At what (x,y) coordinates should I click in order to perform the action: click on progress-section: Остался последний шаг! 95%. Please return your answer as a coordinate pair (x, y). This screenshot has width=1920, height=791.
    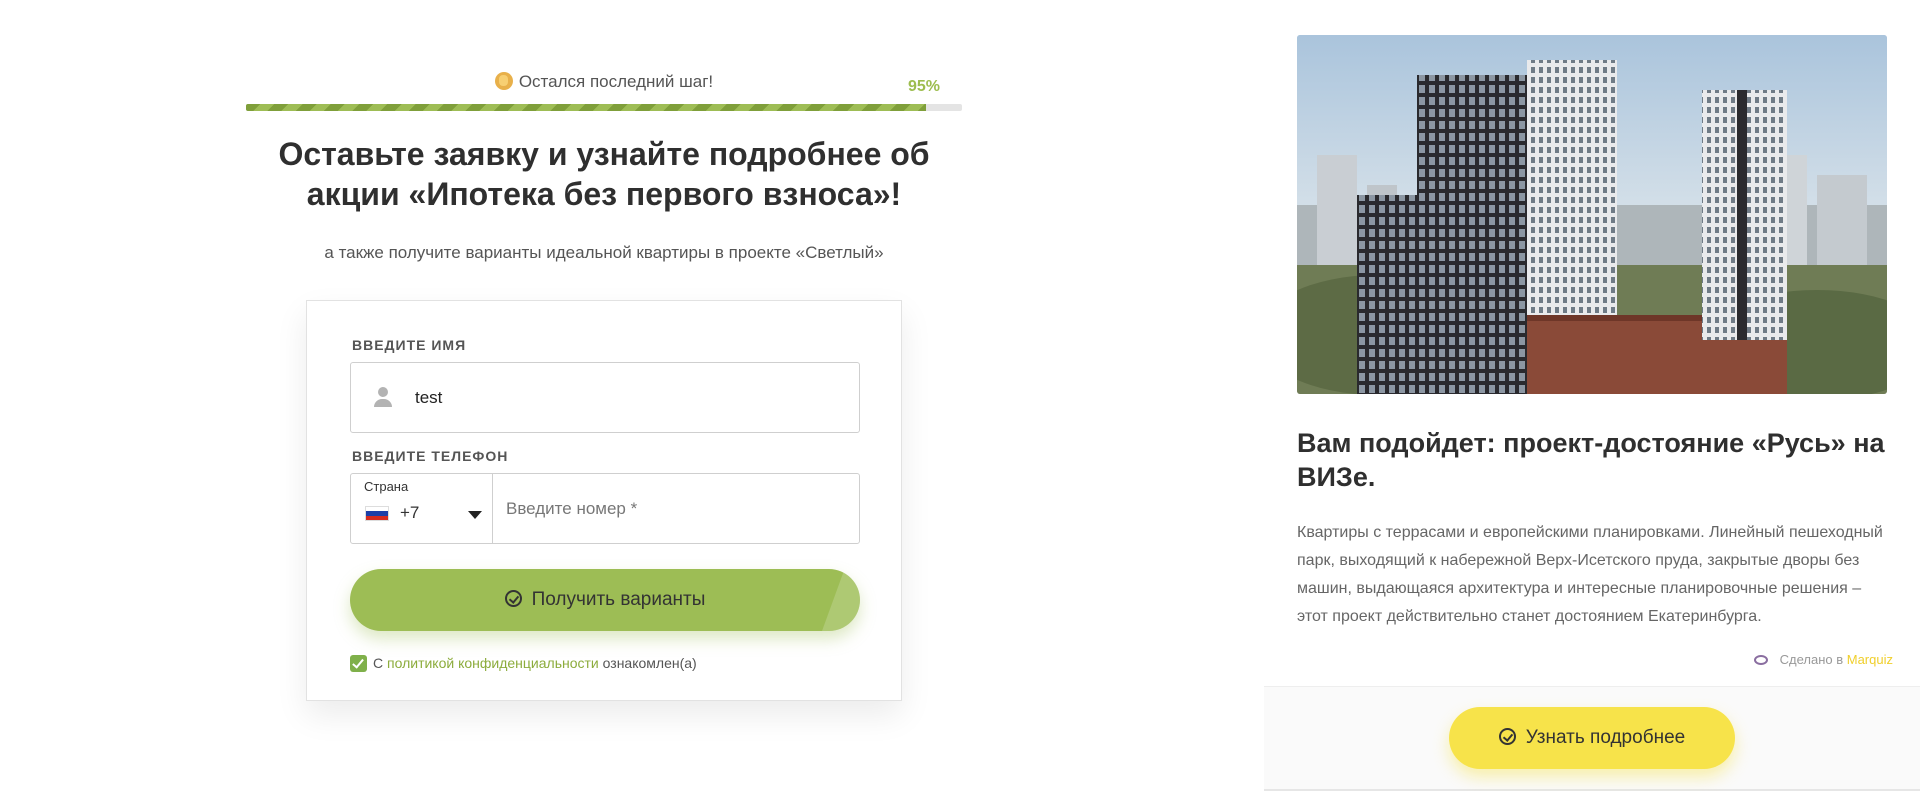
    Looking at the image, I should click on (604, 95).